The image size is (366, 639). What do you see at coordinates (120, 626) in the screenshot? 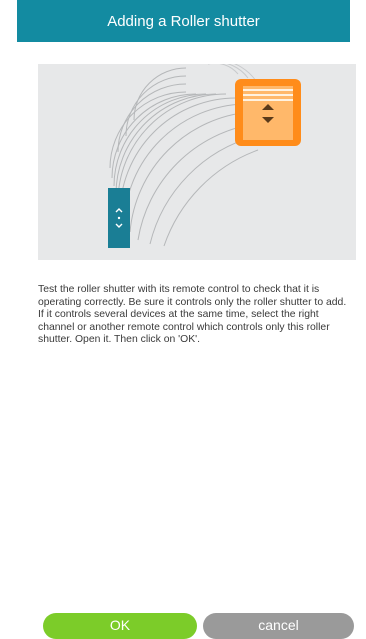
I see `ok-button: OK` at bounding box center [120, 626].